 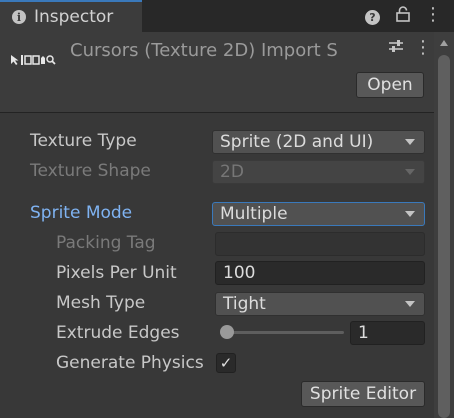 What do you see at coordinates (444, 43) in the screenshot?
I see `scroll-up-arrow-icon` at bounding box center [444, 43].